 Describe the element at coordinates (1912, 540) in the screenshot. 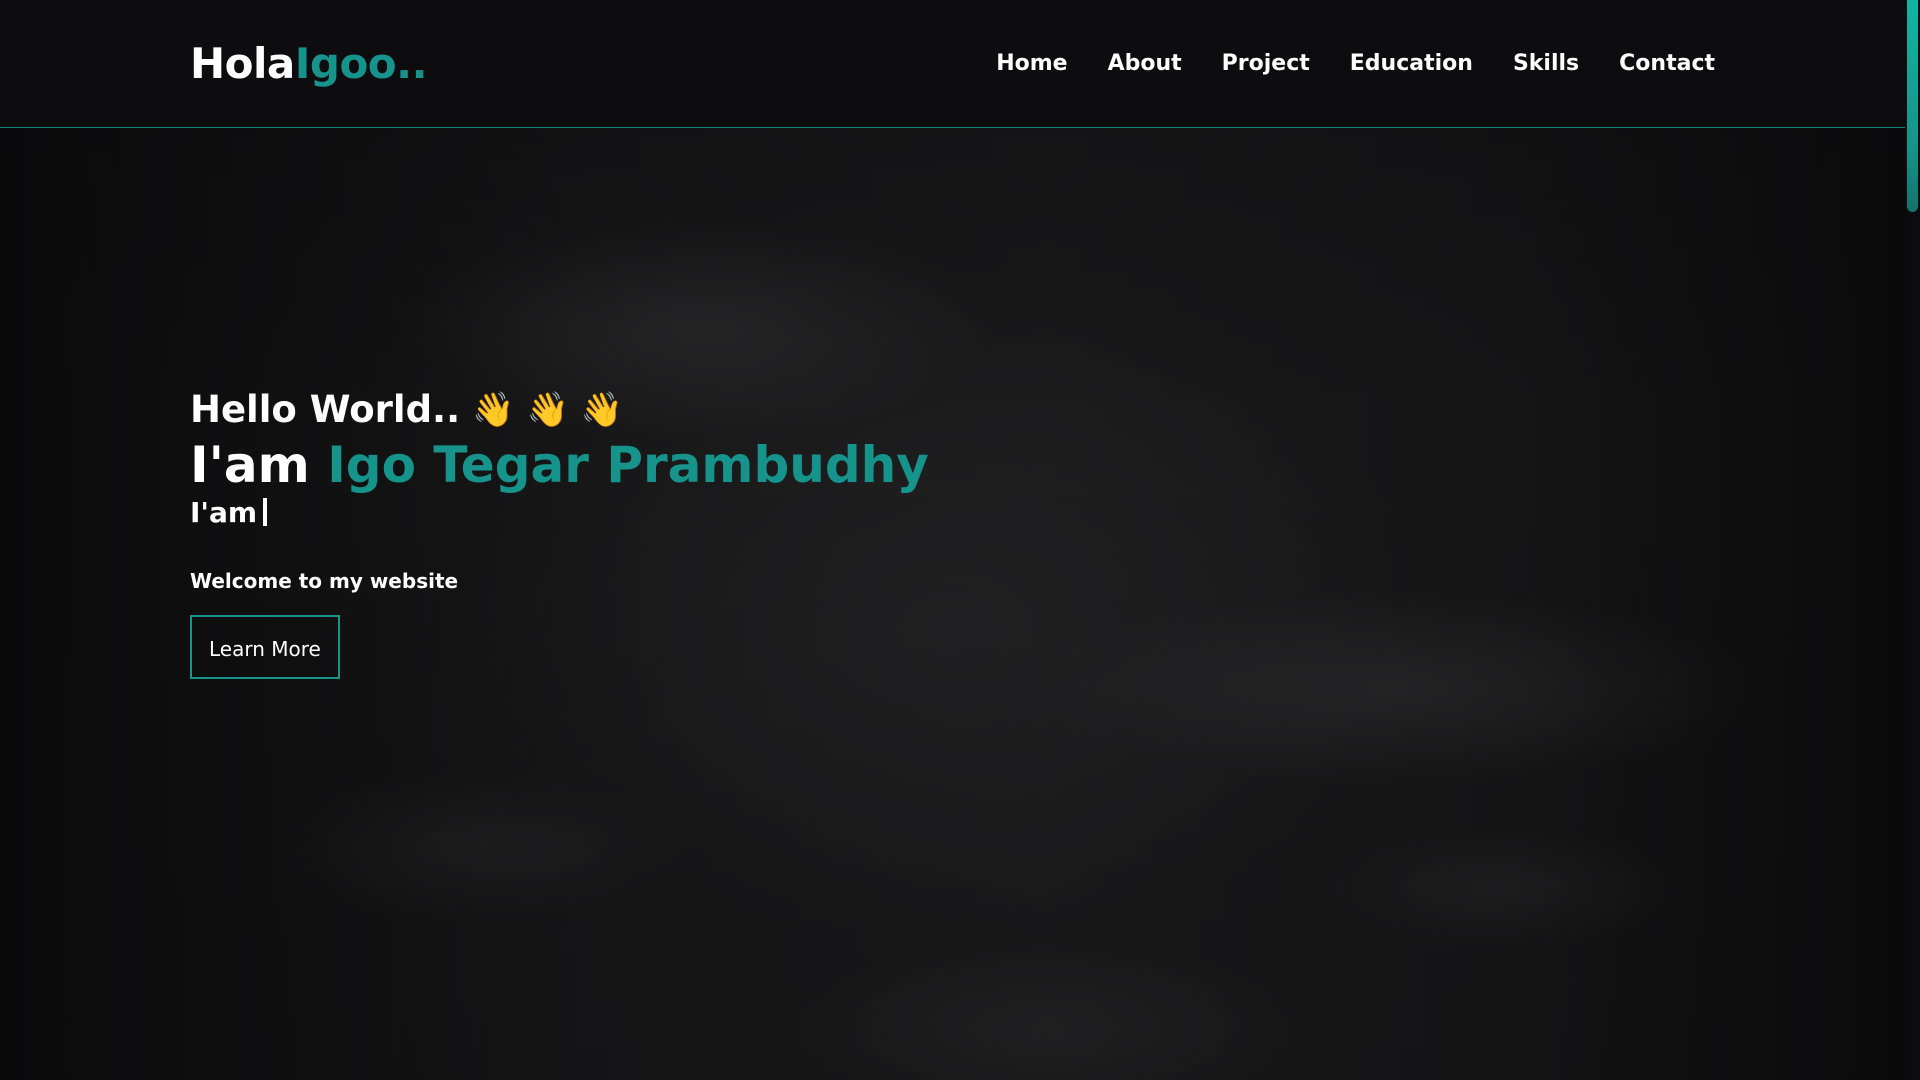

I see `page-scrollbar` at that location.